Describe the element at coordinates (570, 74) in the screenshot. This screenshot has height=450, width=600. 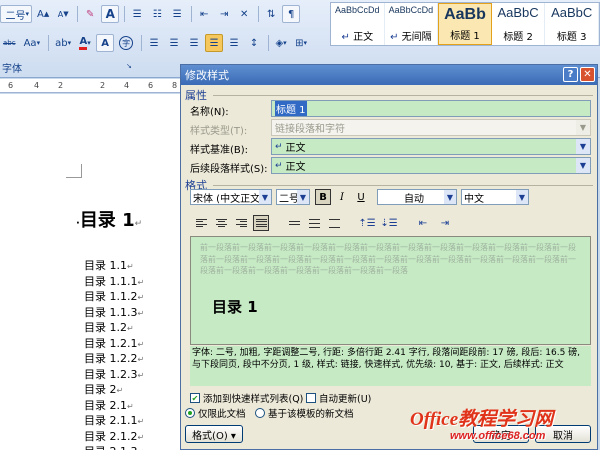
I see `help-button: ?` at that location.